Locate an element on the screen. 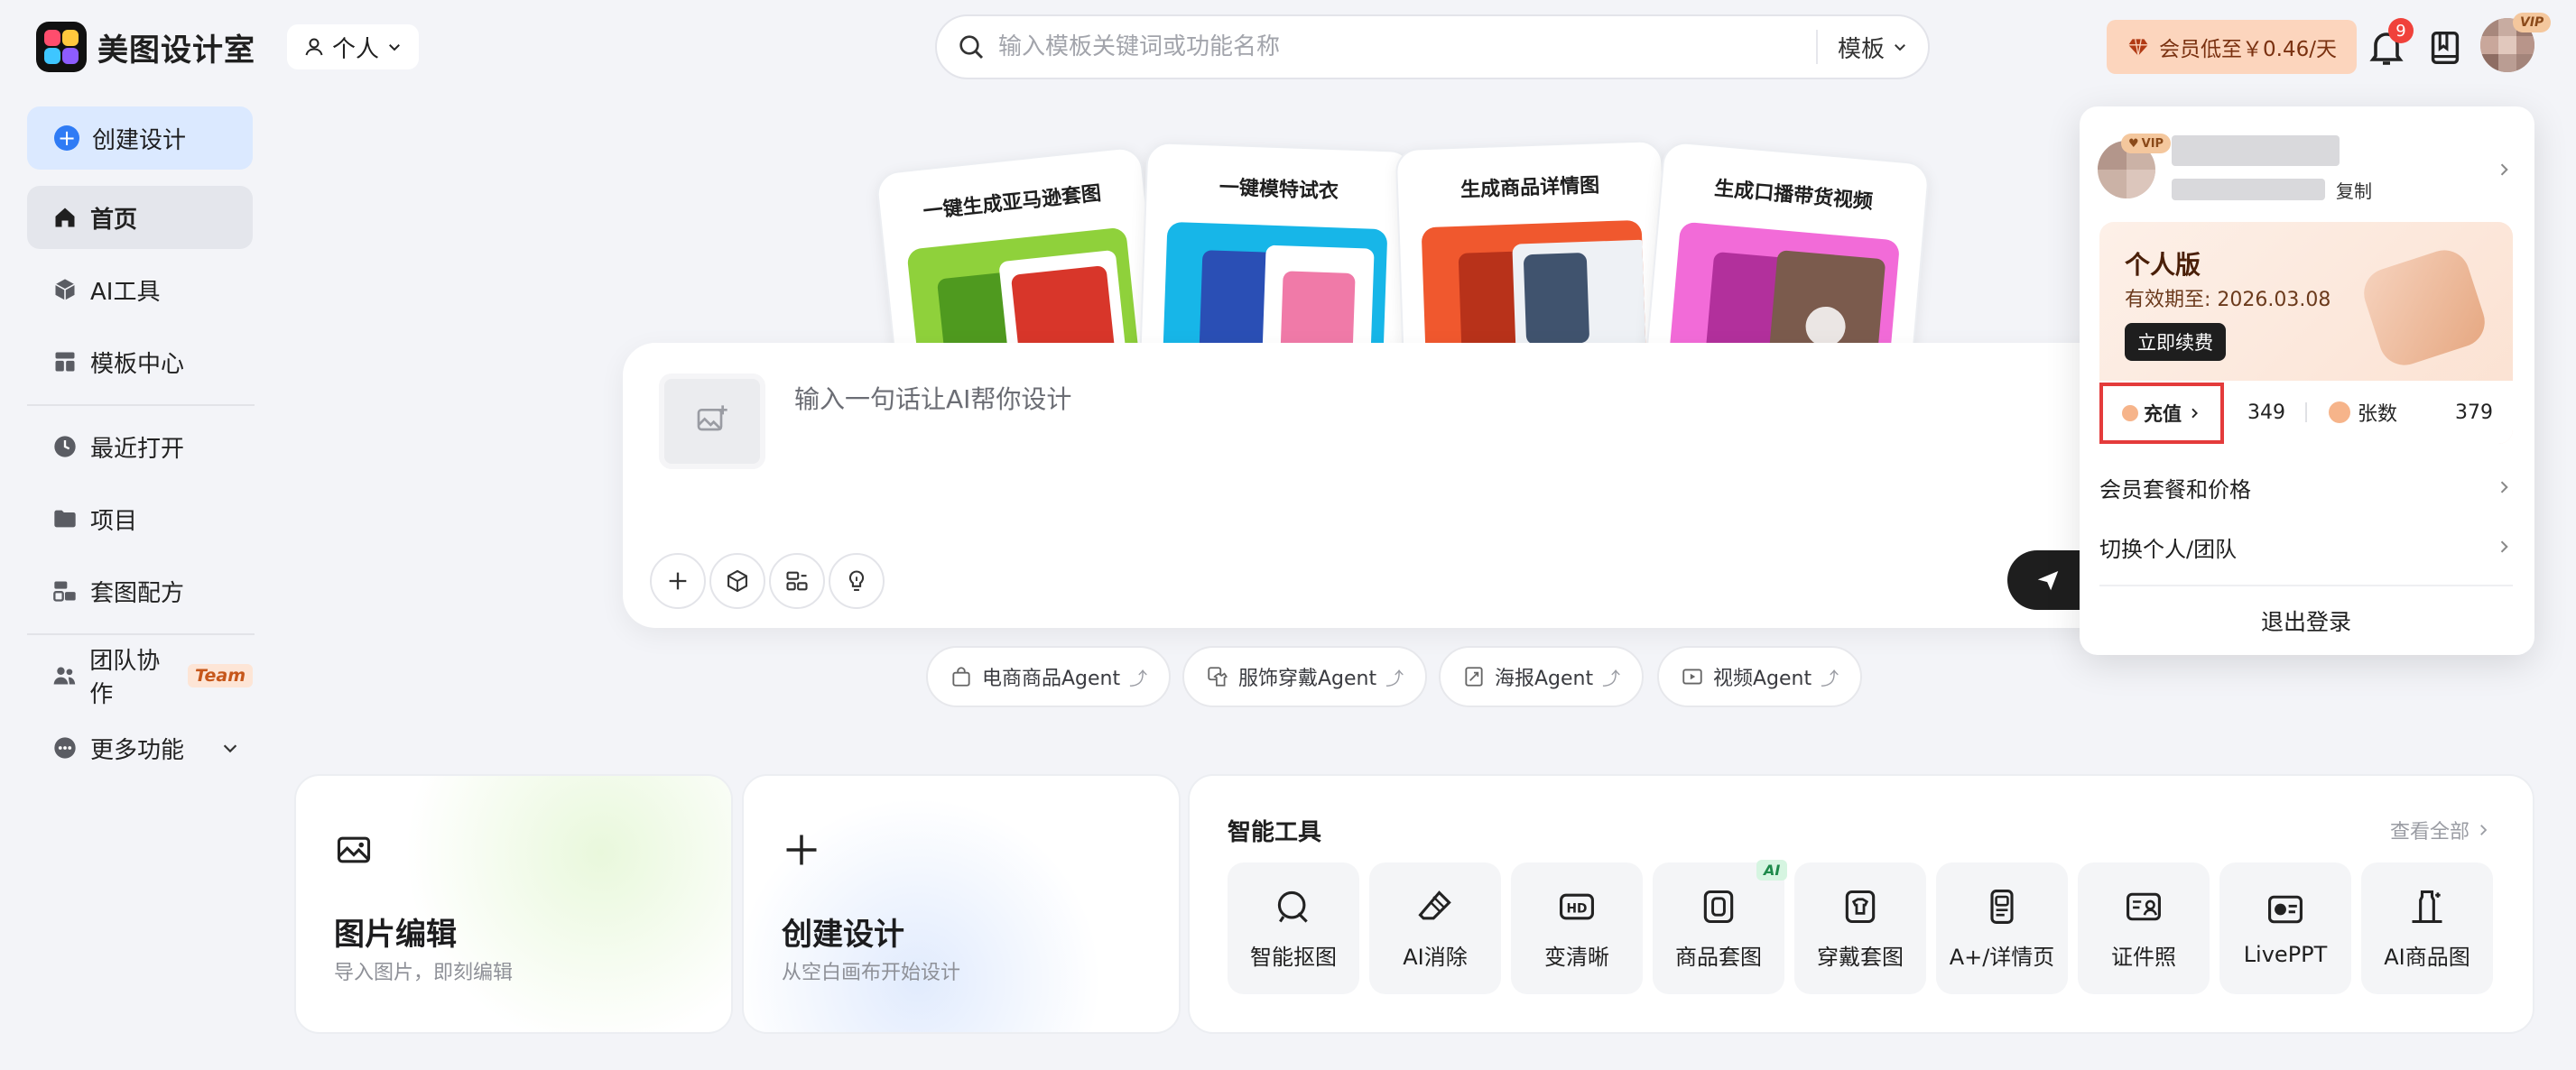  sidebar-item-home: 首页 is located at coordinates (140, 217).